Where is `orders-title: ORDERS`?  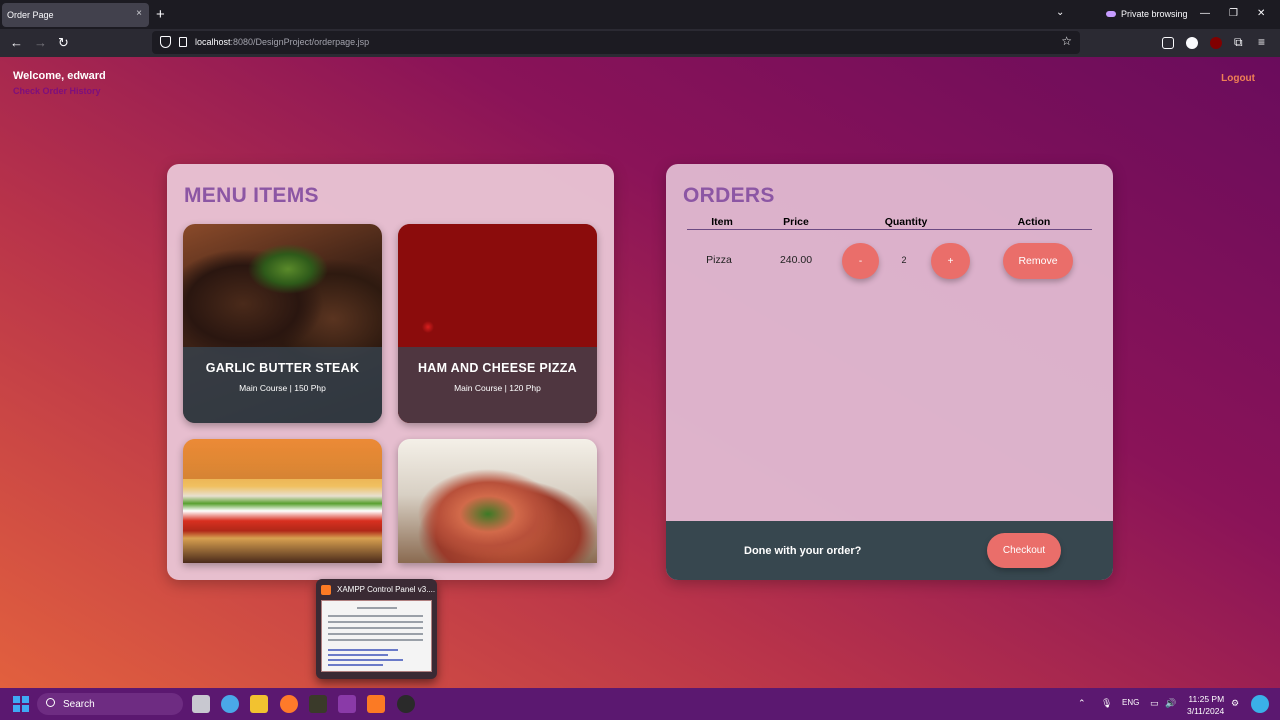 orders-title: ORDERS is located at coordinates (729, 195).